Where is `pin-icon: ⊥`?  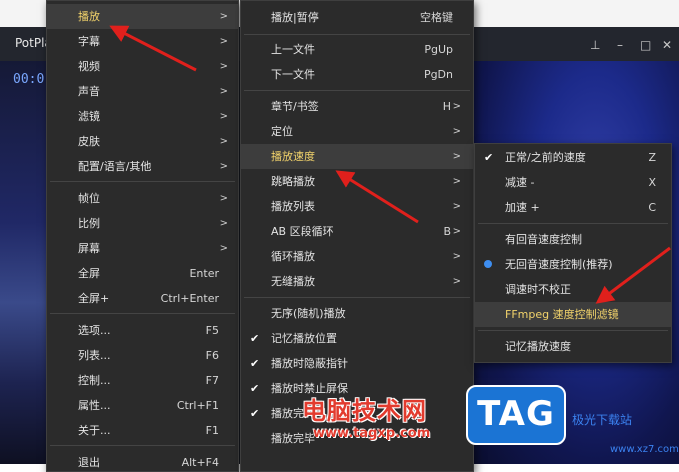 pin-icon: ⊥ is located at coordinates (595, 45).